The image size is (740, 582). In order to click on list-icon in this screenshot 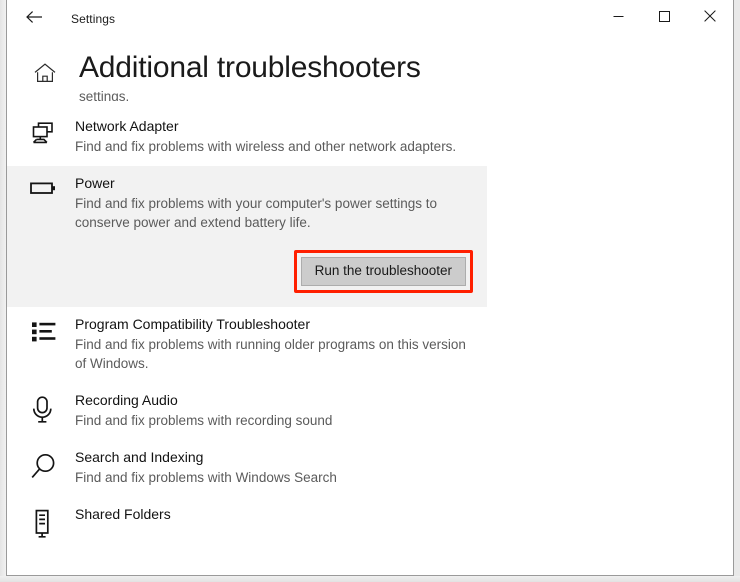, I will do `click(50, 344)`.